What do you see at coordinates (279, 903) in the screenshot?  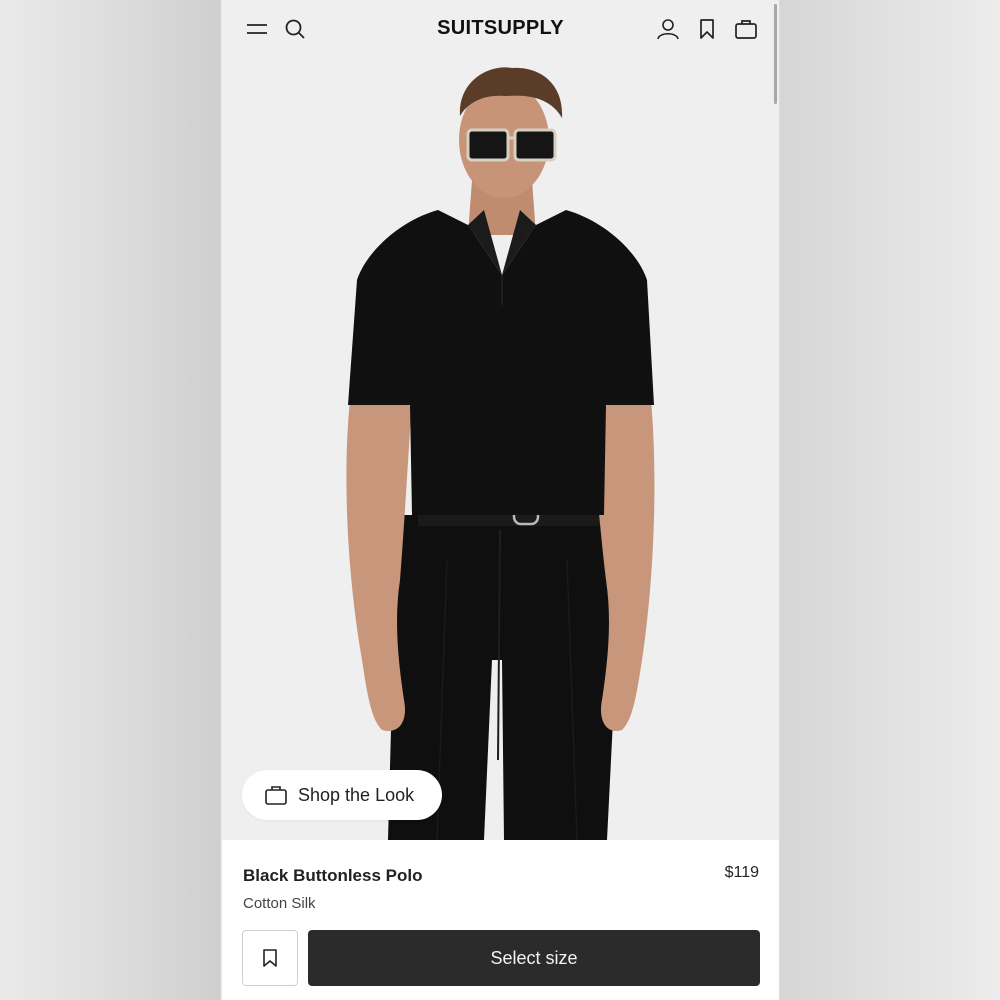 I see `product-material: Cotton Silk` at bounding box center [279, 903].